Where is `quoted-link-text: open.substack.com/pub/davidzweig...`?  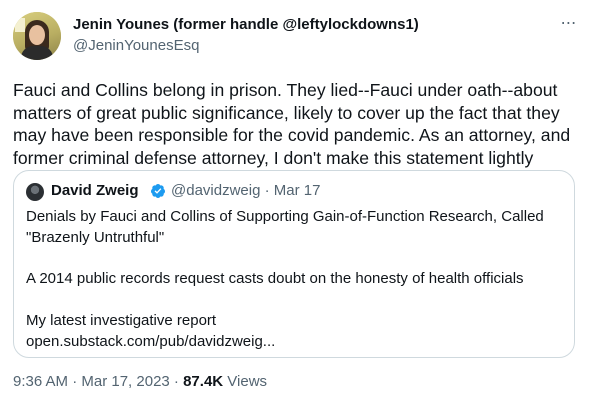 quoted-link-text: open.substack.com/pub/davidzweig... is located at coordinates (296, 342).